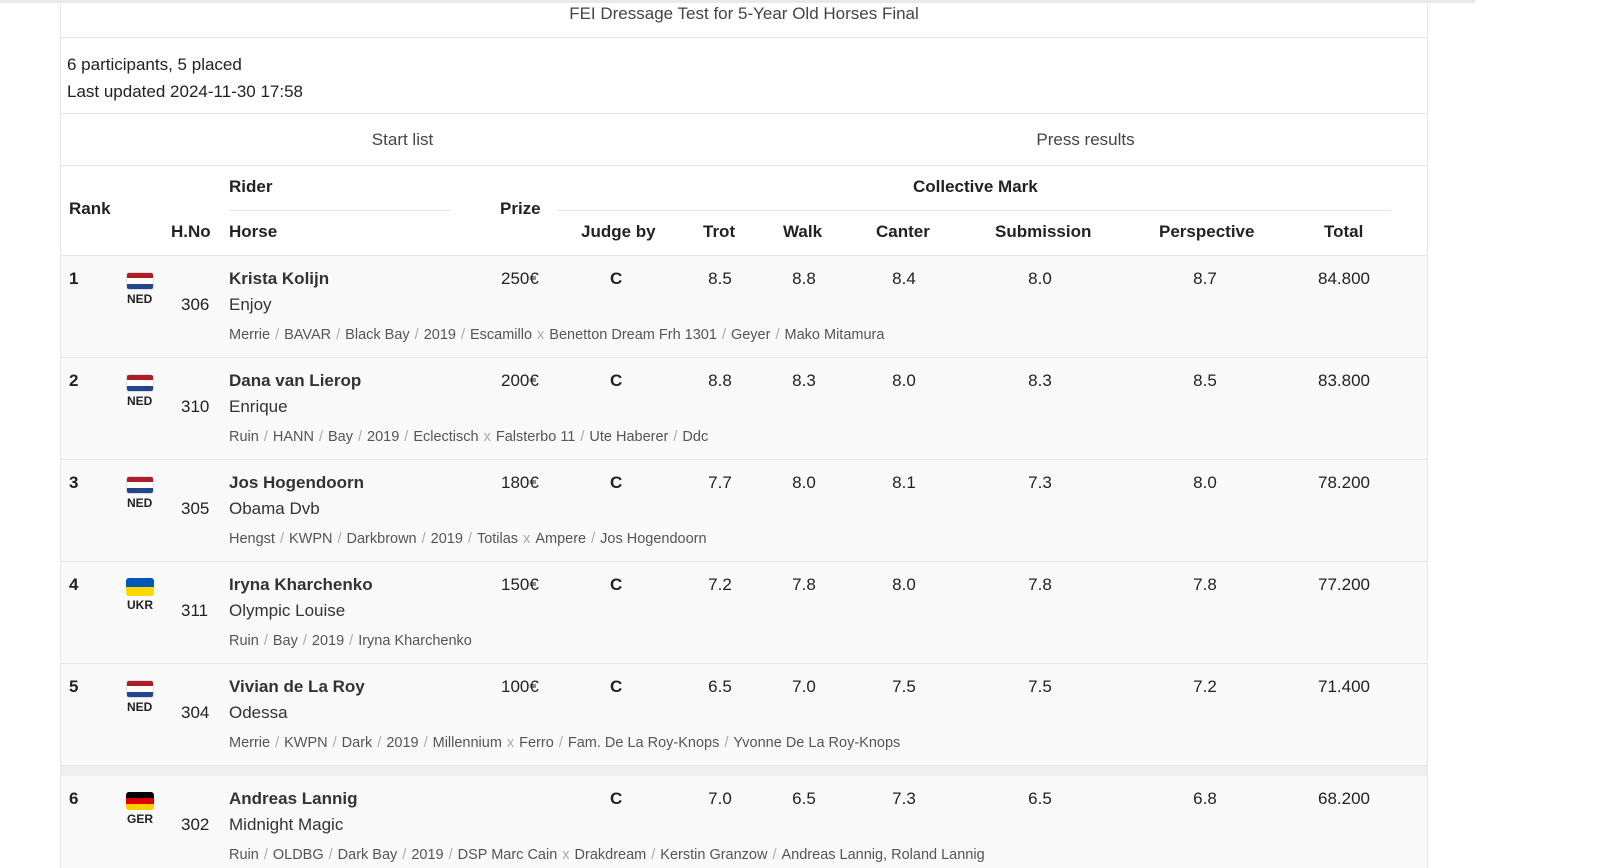 The image size is (1600, 868). I want to click on header-prize: Prize, so click(520, 209).